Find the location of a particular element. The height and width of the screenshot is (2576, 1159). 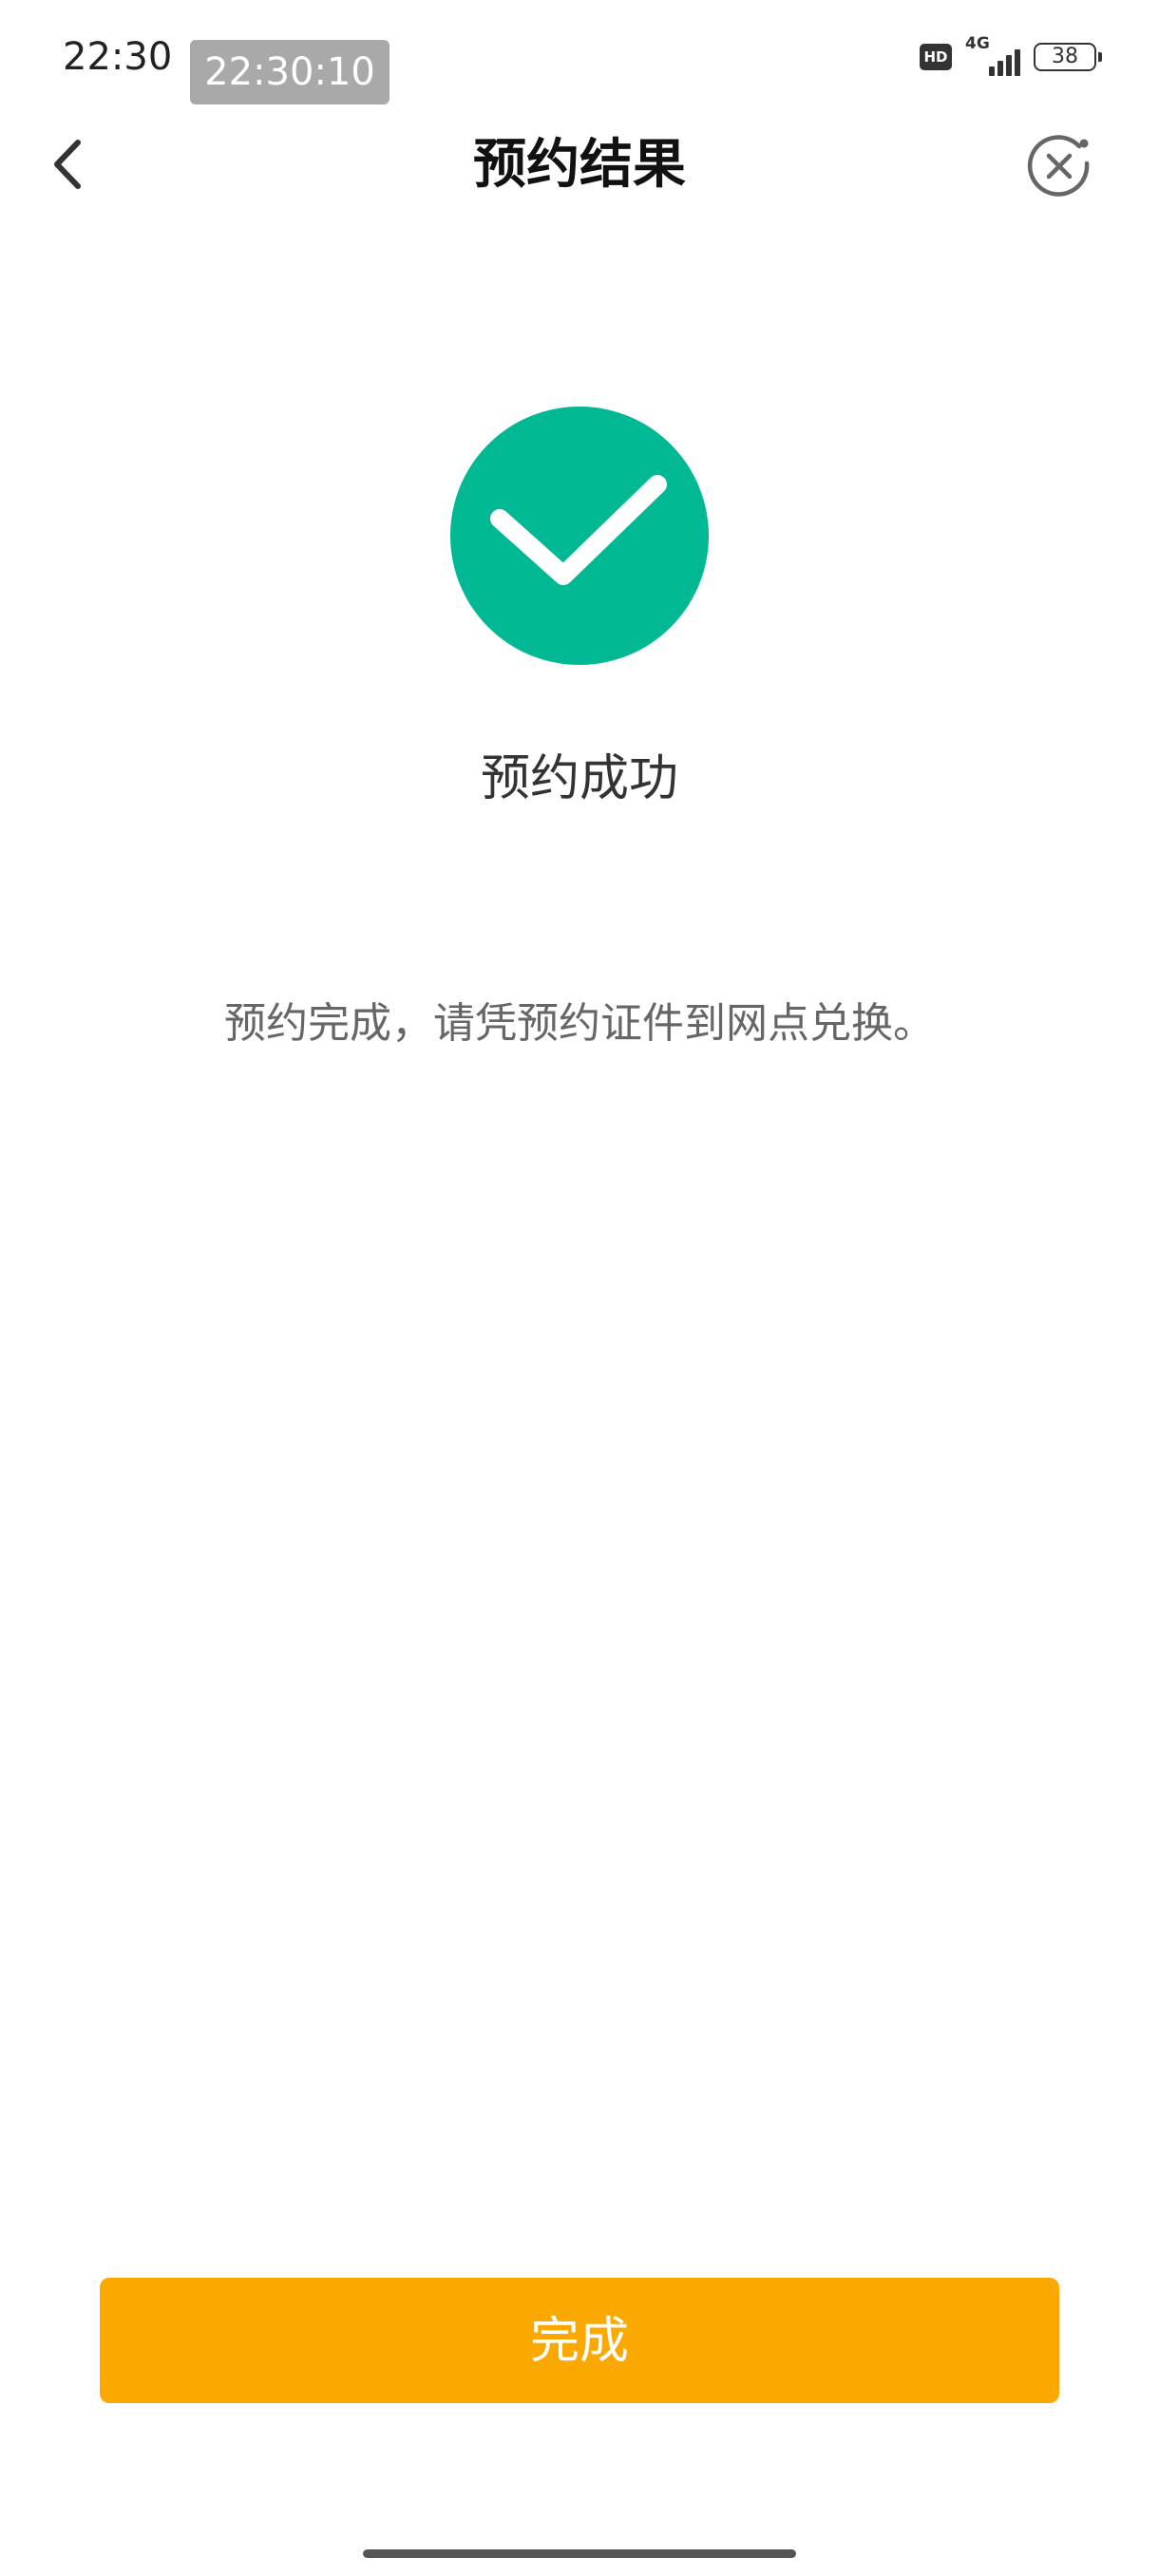

battery-level: 38 is located at coordinates (1065, 56).